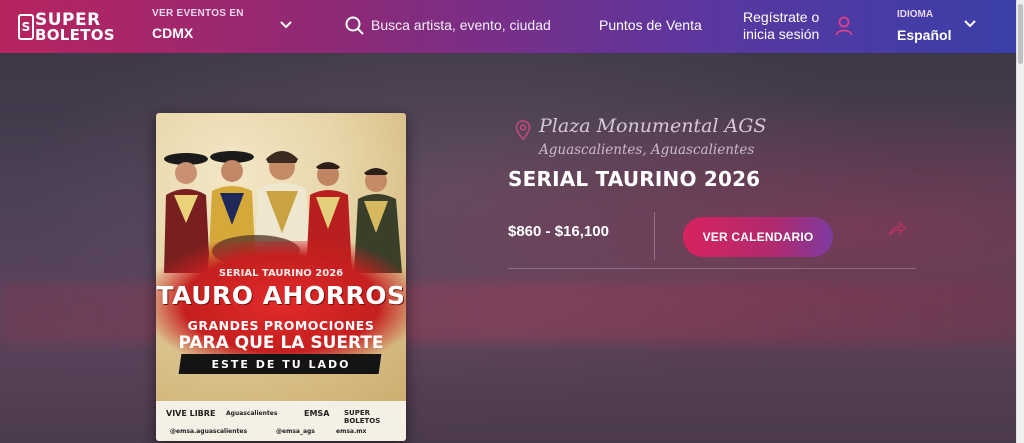  Describe the element at coordinates (652, 126) in the screenshot. I see `venue-name: Plaza Monumental AGS` at that location.